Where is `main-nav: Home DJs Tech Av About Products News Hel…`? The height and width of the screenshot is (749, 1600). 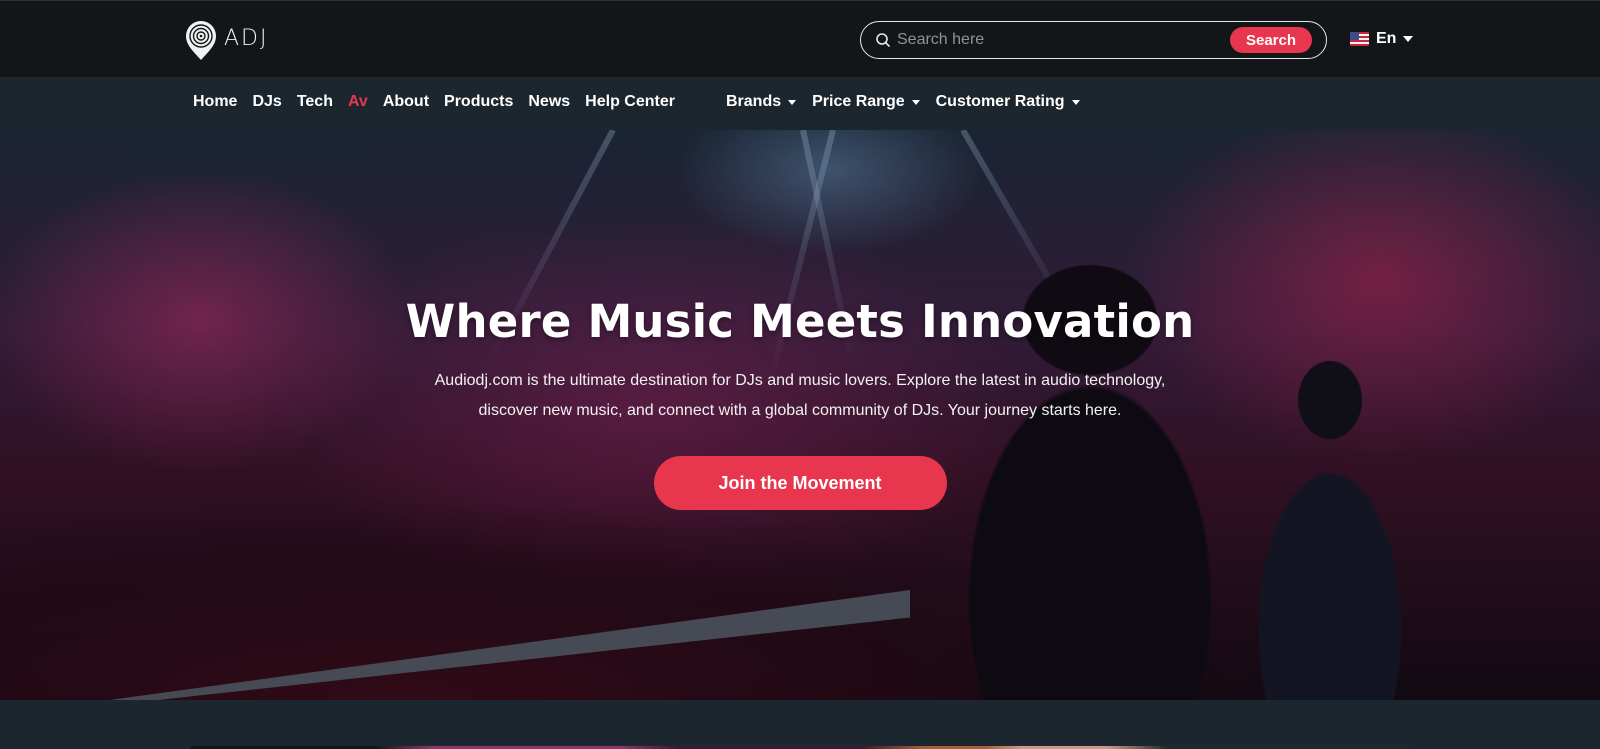 main-nav: Home DJs Tech Av About Products News Hel… is located at coordinates (800, 103).